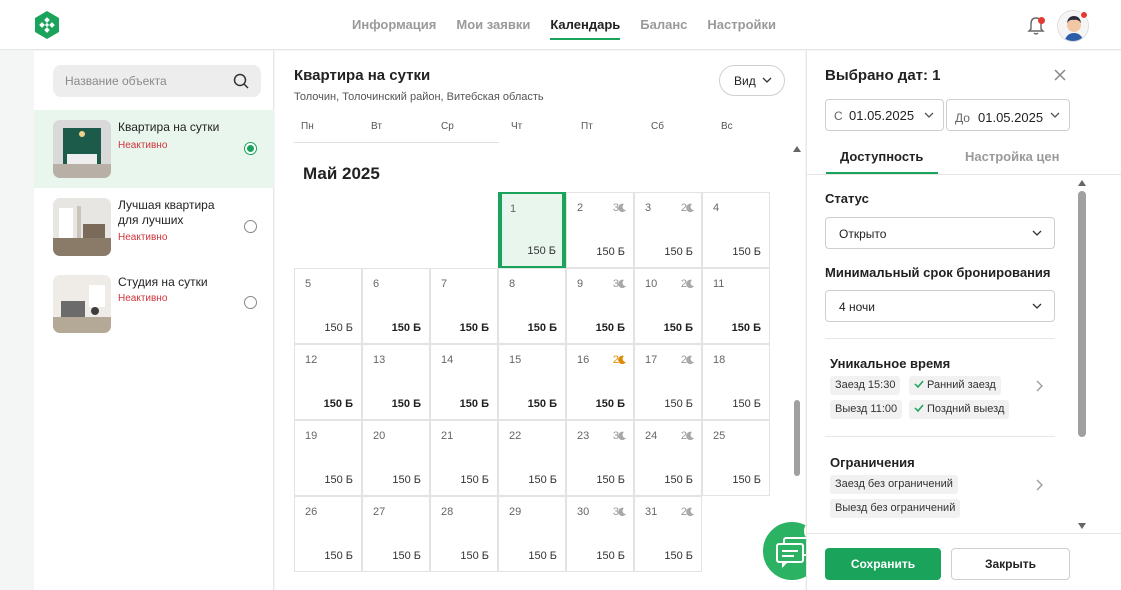 The width and height of the screenshot is (1121, 590). Describe the element at coordinates (311, 436) in the screenshot. I see `day-number: 19` at that location.